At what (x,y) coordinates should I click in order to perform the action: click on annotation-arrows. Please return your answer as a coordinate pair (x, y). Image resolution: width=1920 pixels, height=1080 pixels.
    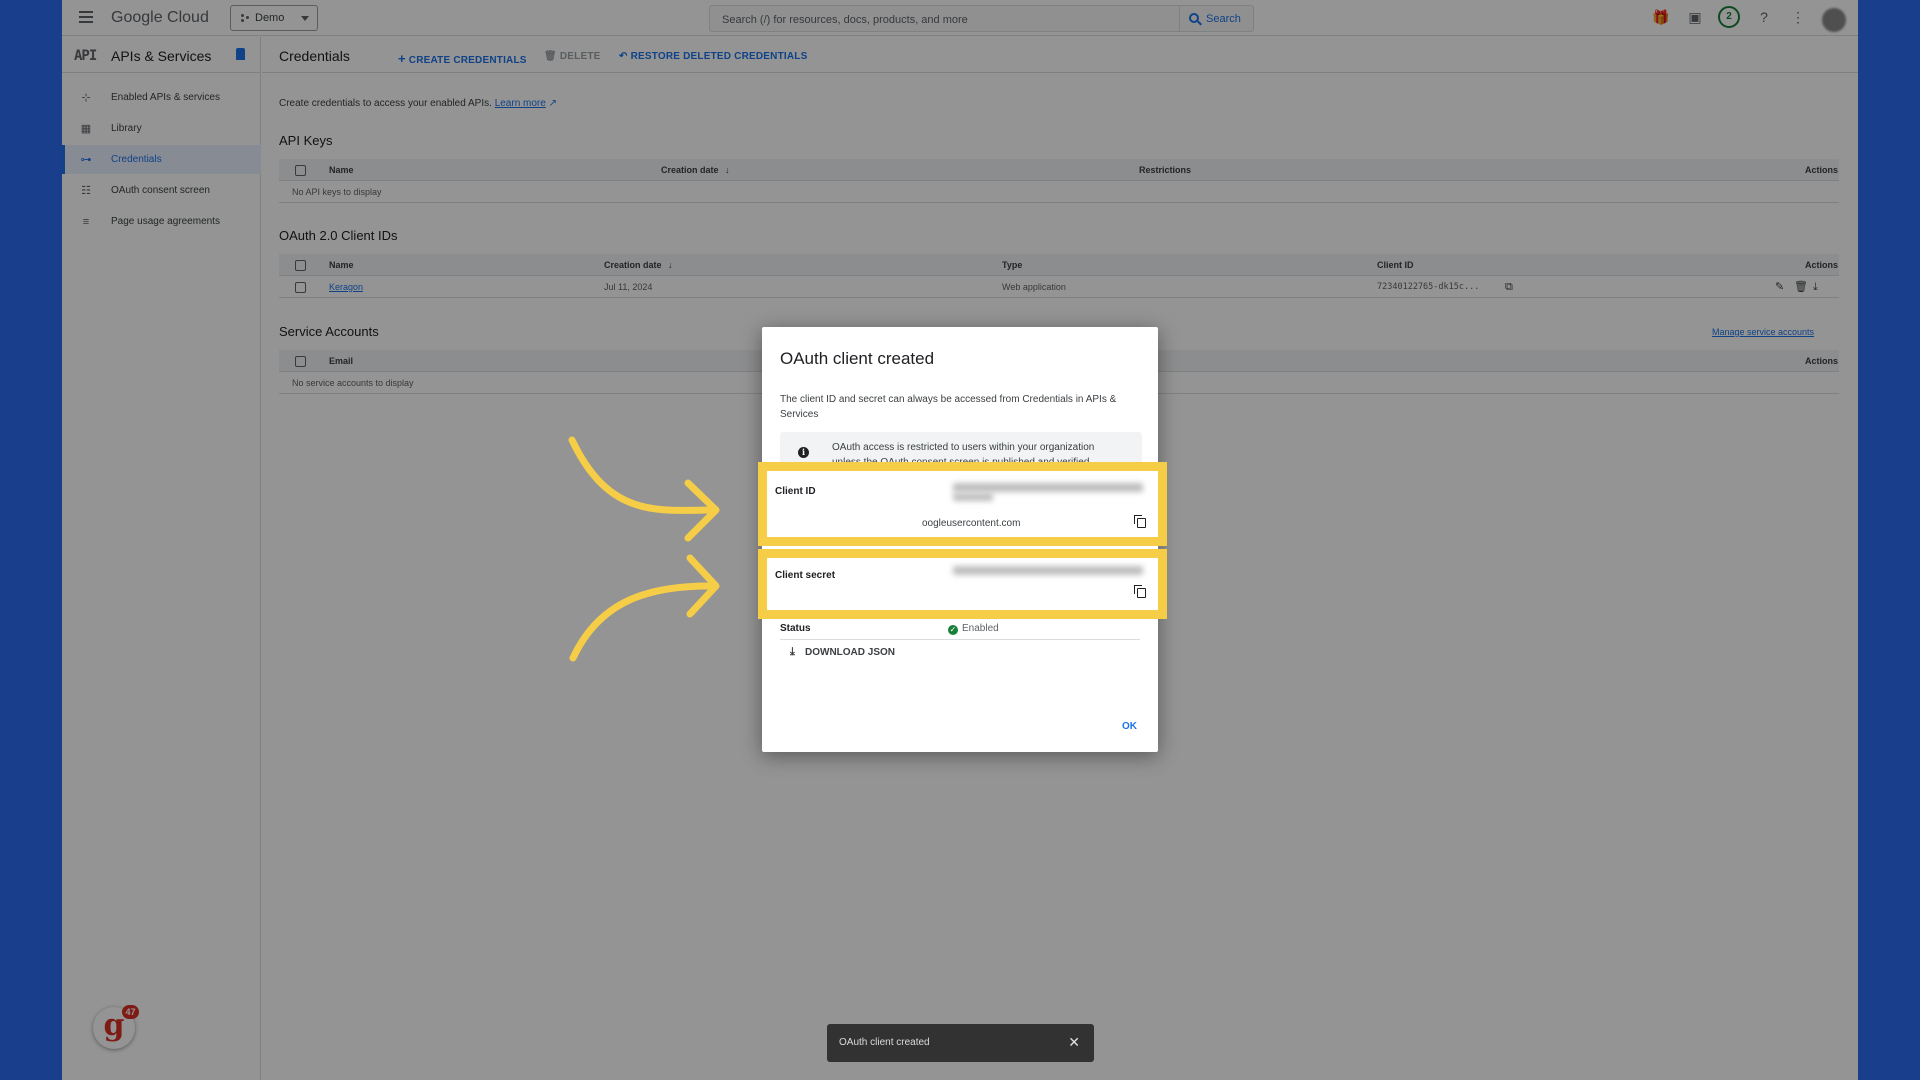
    Looking at the image, I should click on (644, 549).